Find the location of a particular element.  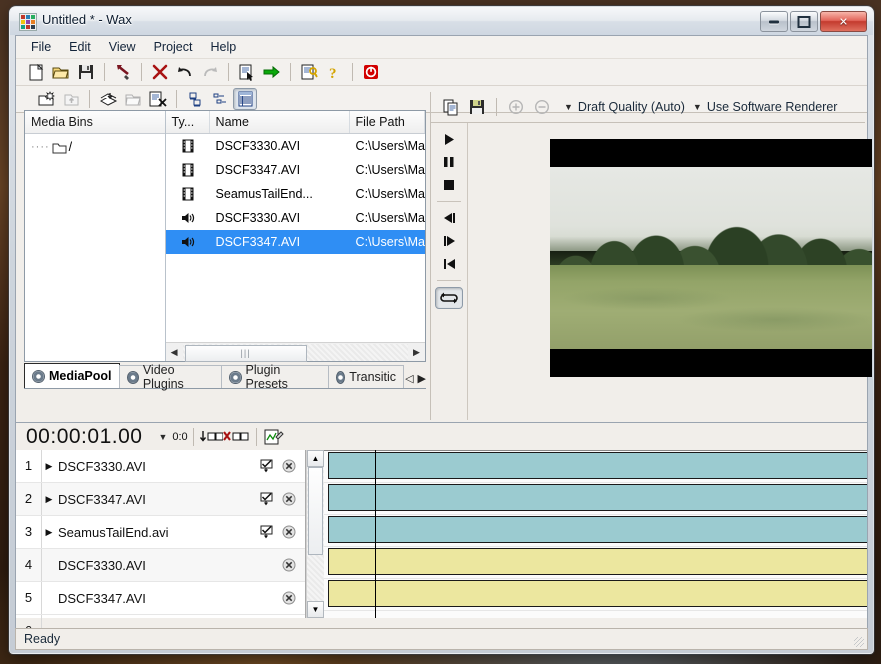

insert-track-button is located at coordinates (211, 437).